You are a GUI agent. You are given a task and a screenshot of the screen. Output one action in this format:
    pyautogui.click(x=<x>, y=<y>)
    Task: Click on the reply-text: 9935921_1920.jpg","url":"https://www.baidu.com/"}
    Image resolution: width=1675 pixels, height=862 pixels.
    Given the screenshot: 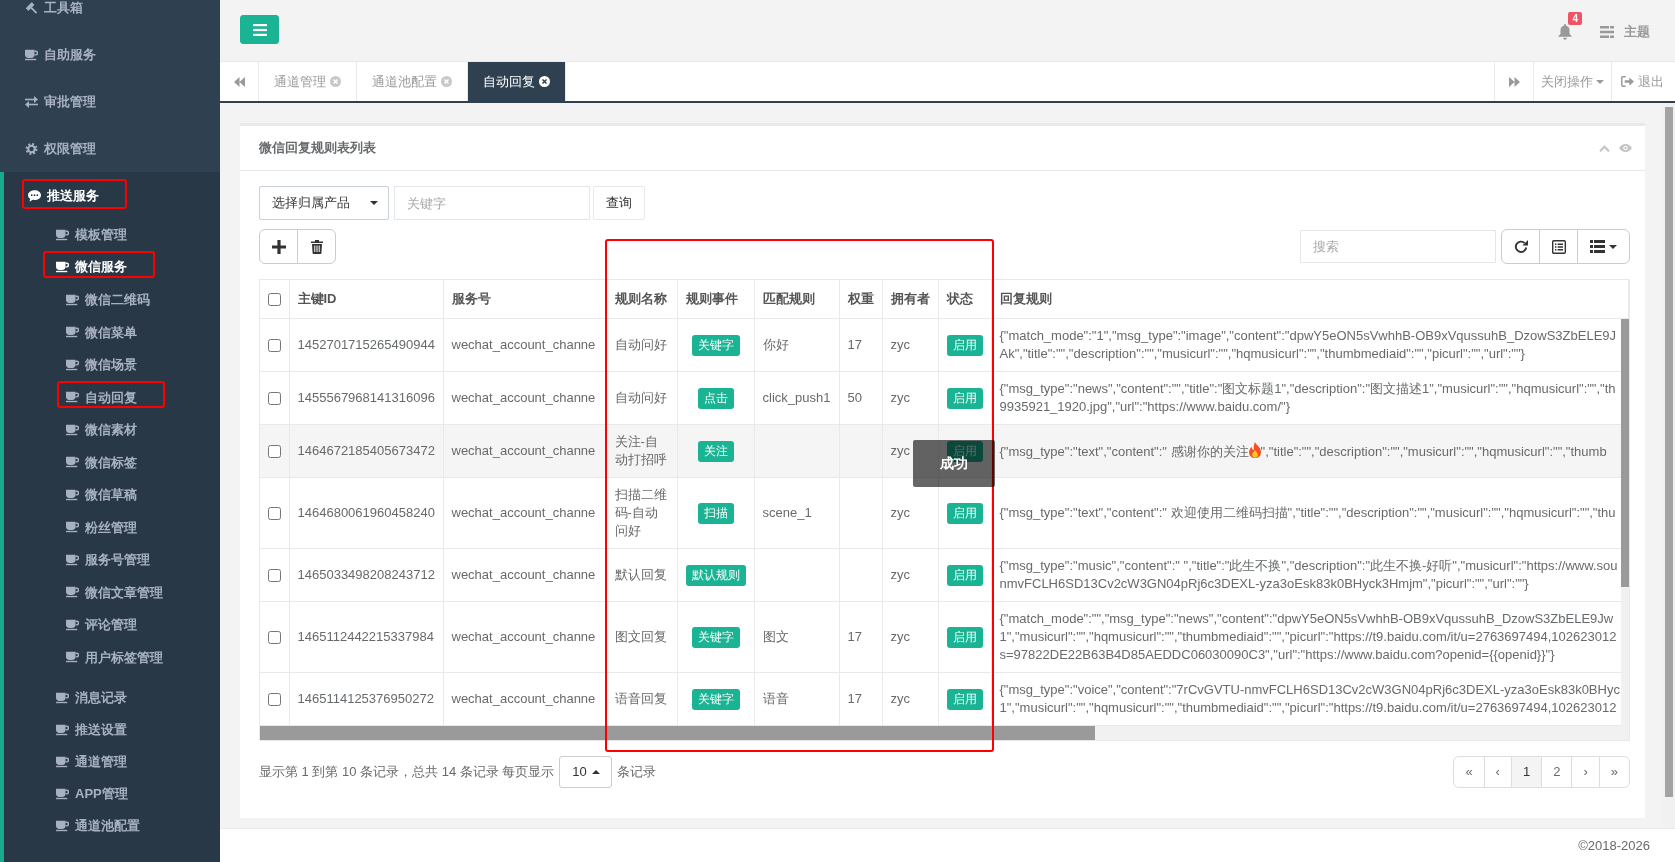 What is the action you would take?
    pyautogui.click(x=1144, y=407)
    